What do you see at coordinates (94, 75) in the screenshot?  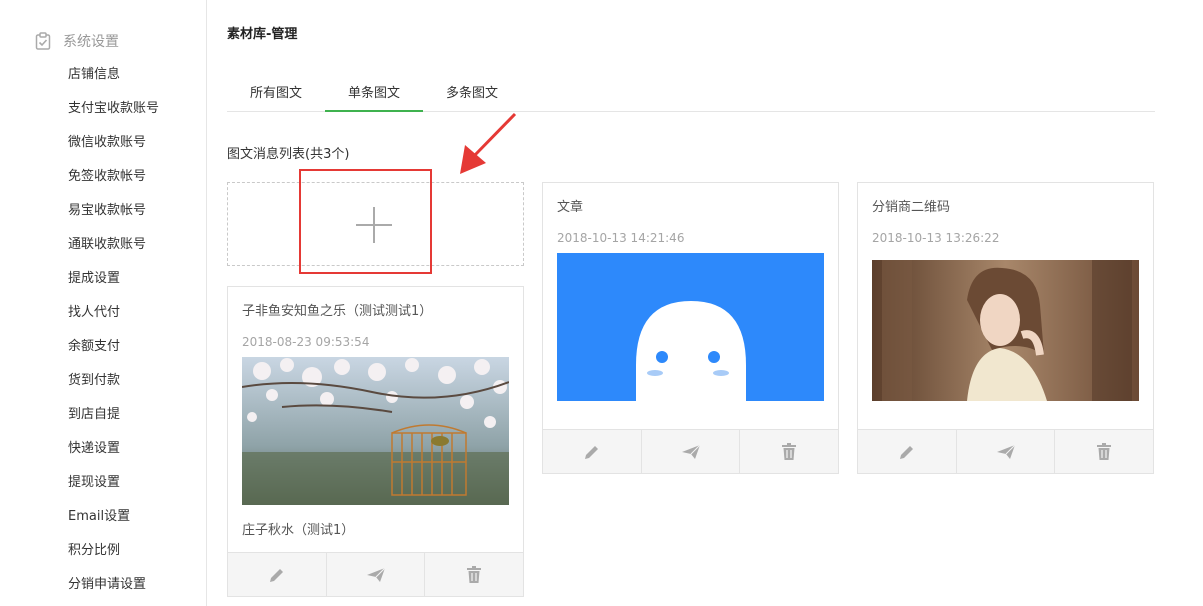 I see `sidebar-item-shop-info: 店铺信息` at bounding box center [94, 75].